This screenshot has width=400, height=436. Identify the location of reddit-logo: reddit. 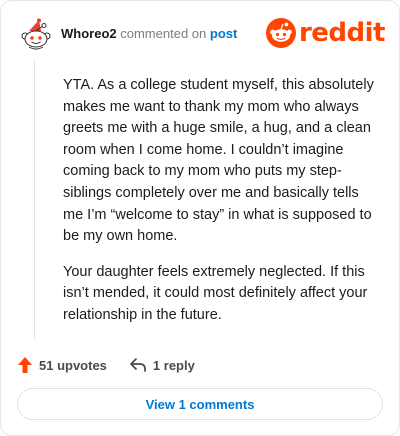
(325, 33).